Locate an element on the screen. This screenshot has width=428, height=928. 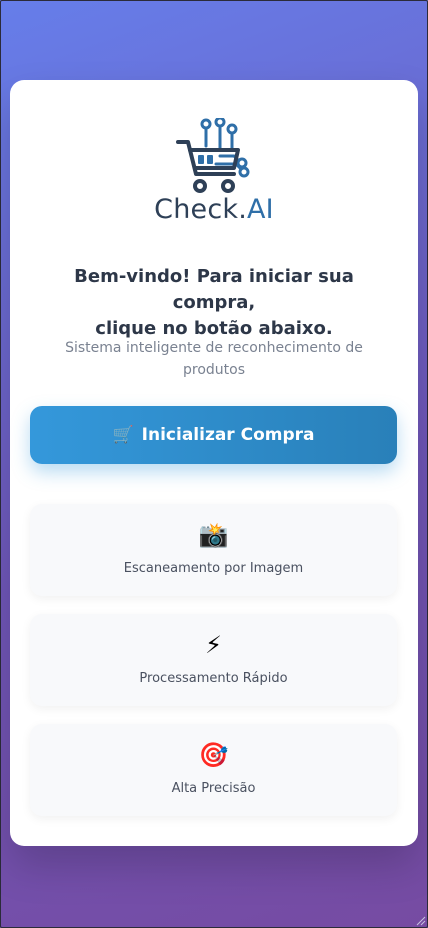
resize-grip-icon is located at coordinates (420, 920).